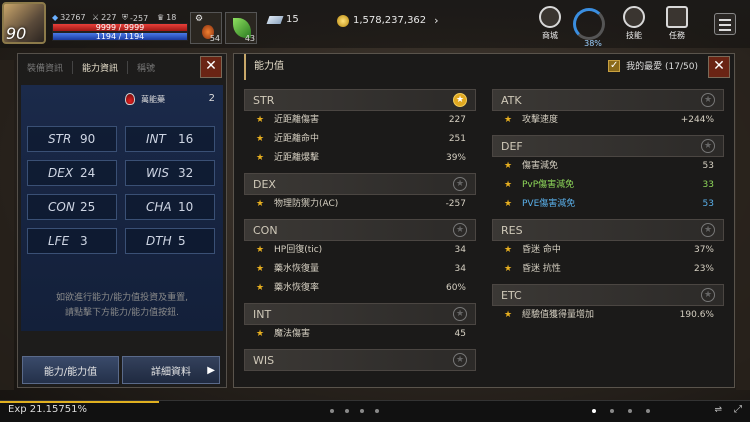 This screenshot has height=422, width=750. What do you see at coordinates (738, 409) in the screenshot?
I see `fullscreen-icon: ⤢` at bounding box center [738, 409].